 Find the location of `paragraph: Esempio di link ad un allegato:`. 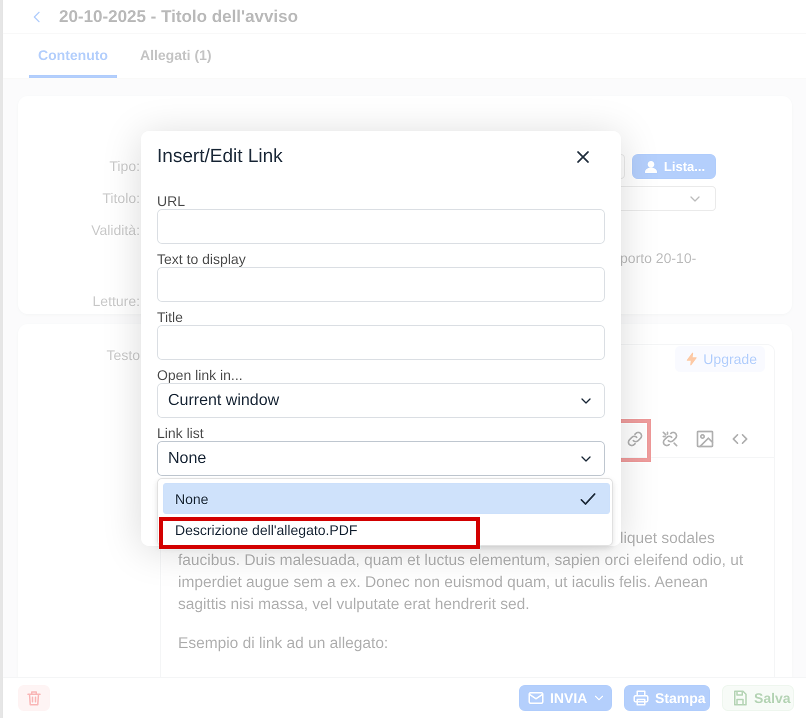

paragraph: Esempio di link ad un allegato: is located at coordinates (284, 644).